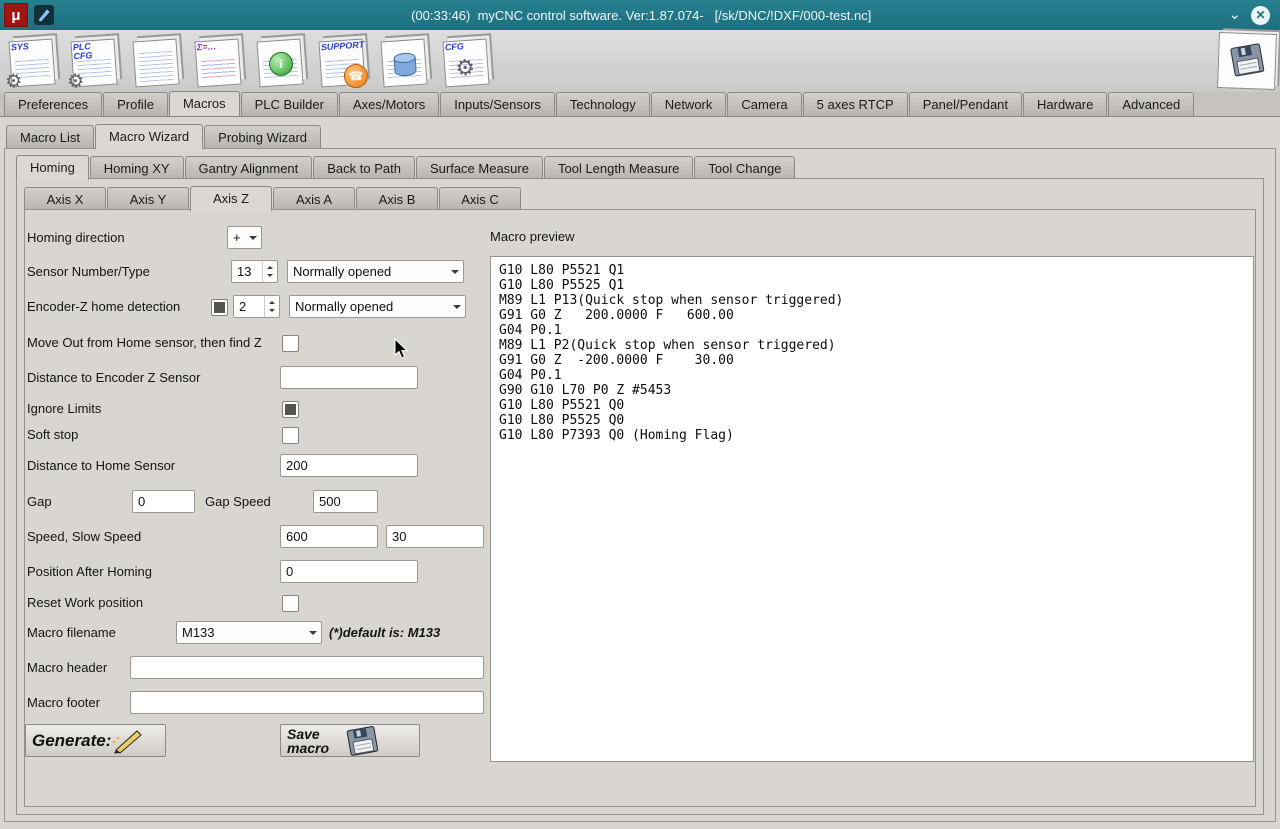 The width and height of the screenshot is (1280, 829). Describe the element at coordinates (745, 168) in the screenshot. I see `tab-tool-change: Tool Change` at that location.